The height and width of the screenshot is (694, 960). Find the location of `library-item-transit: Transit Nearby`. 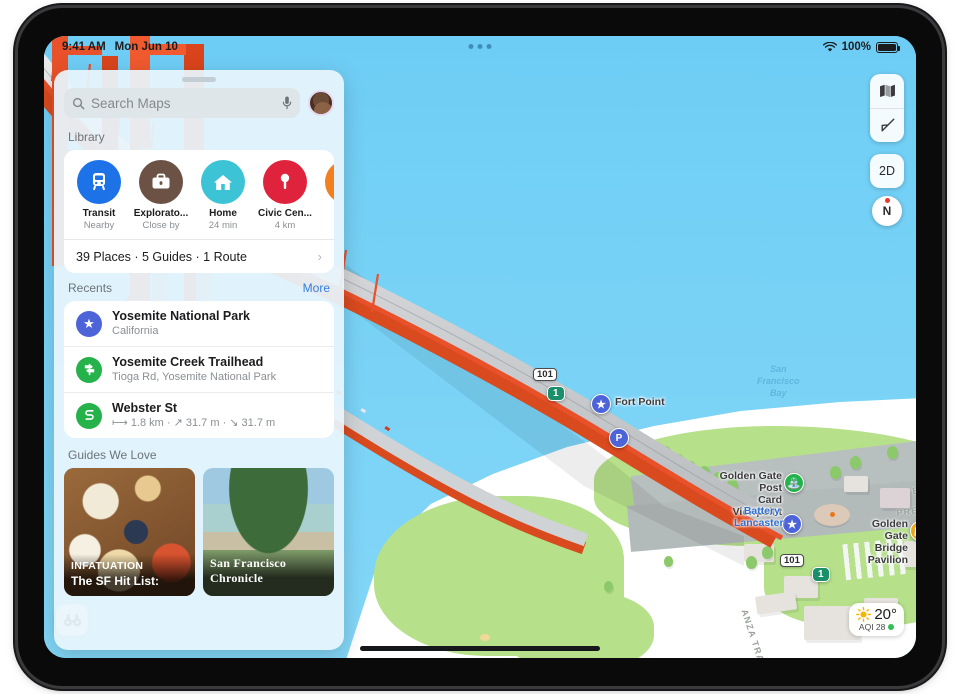

library-item-transit: Transit Nearby is located at coordinates (99, 195).